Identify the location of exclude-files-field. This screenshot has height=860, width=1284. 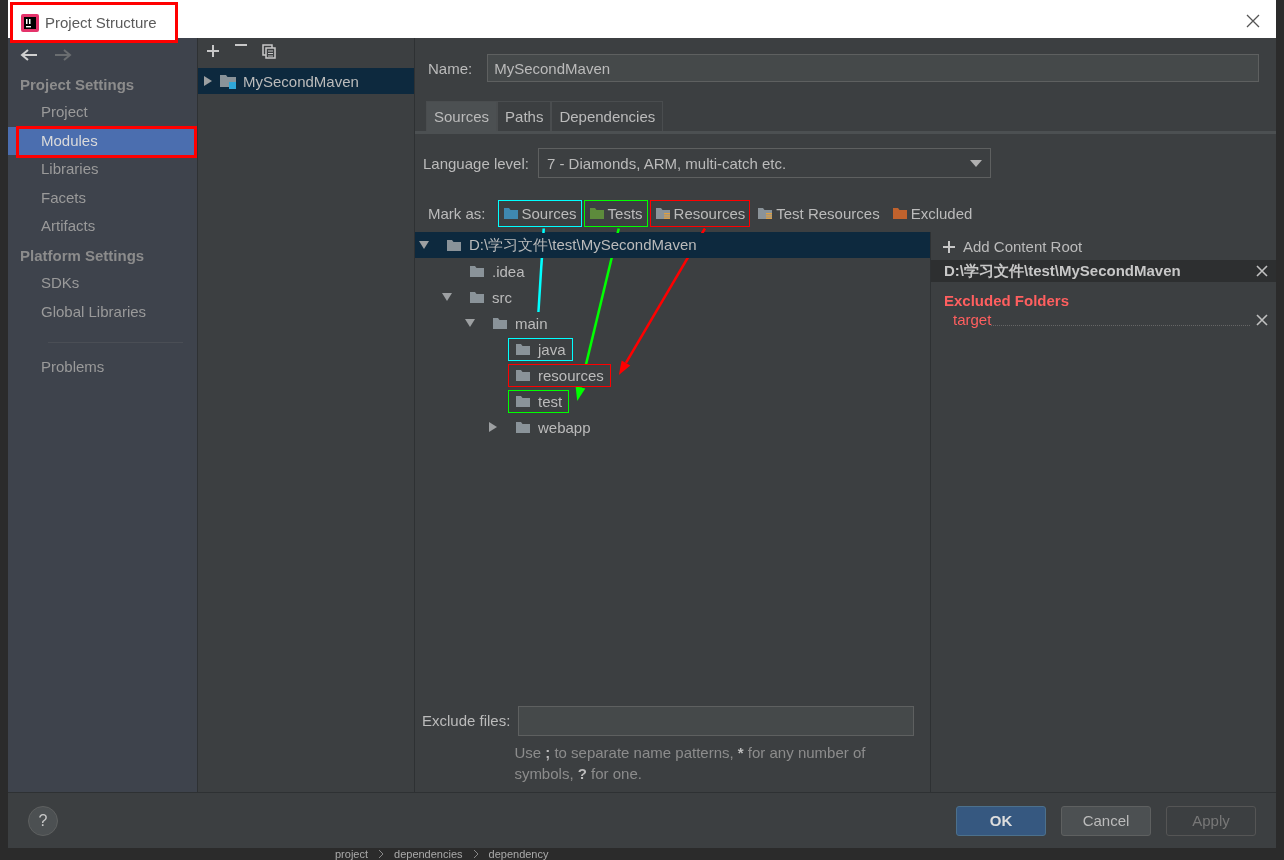
(716, 721).